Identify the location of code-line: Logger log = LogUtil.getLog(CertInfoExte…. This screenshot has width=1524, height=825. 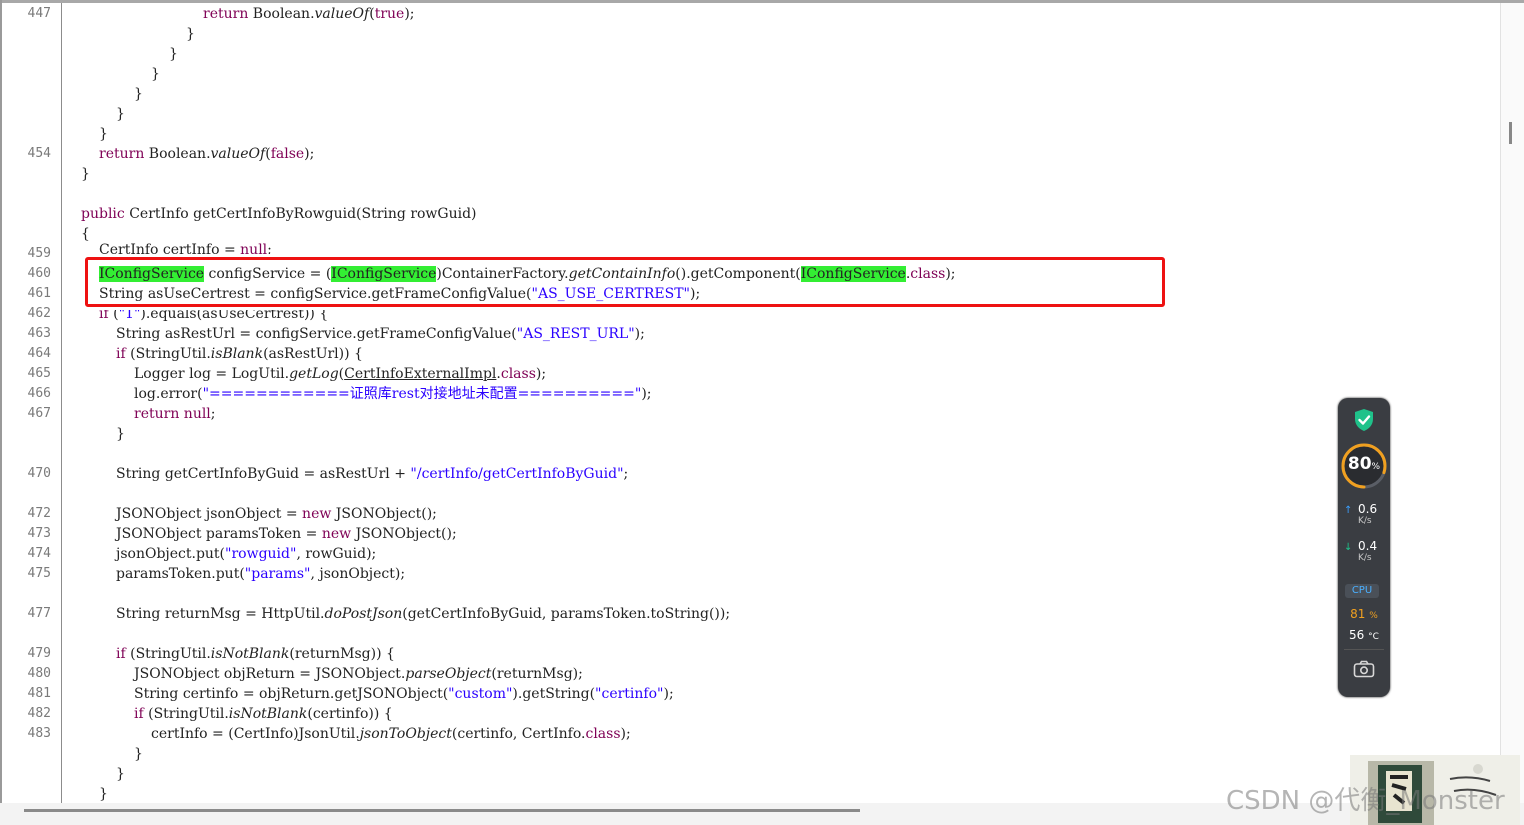
(340, 374).